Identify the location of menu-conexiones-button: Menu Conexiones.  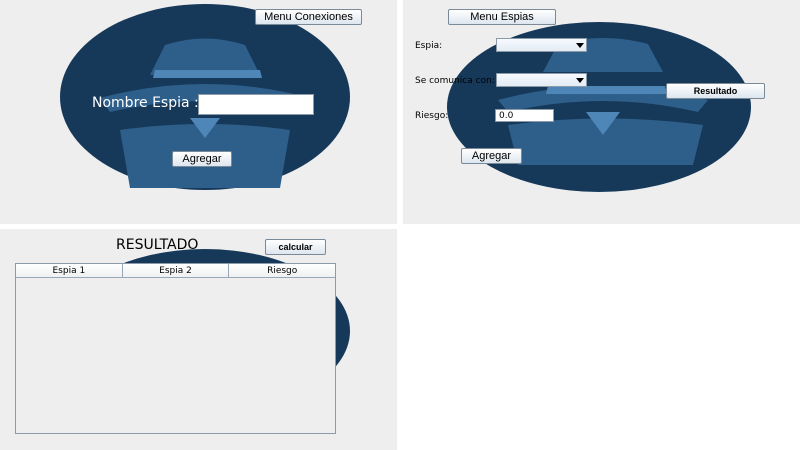
(308, 17).